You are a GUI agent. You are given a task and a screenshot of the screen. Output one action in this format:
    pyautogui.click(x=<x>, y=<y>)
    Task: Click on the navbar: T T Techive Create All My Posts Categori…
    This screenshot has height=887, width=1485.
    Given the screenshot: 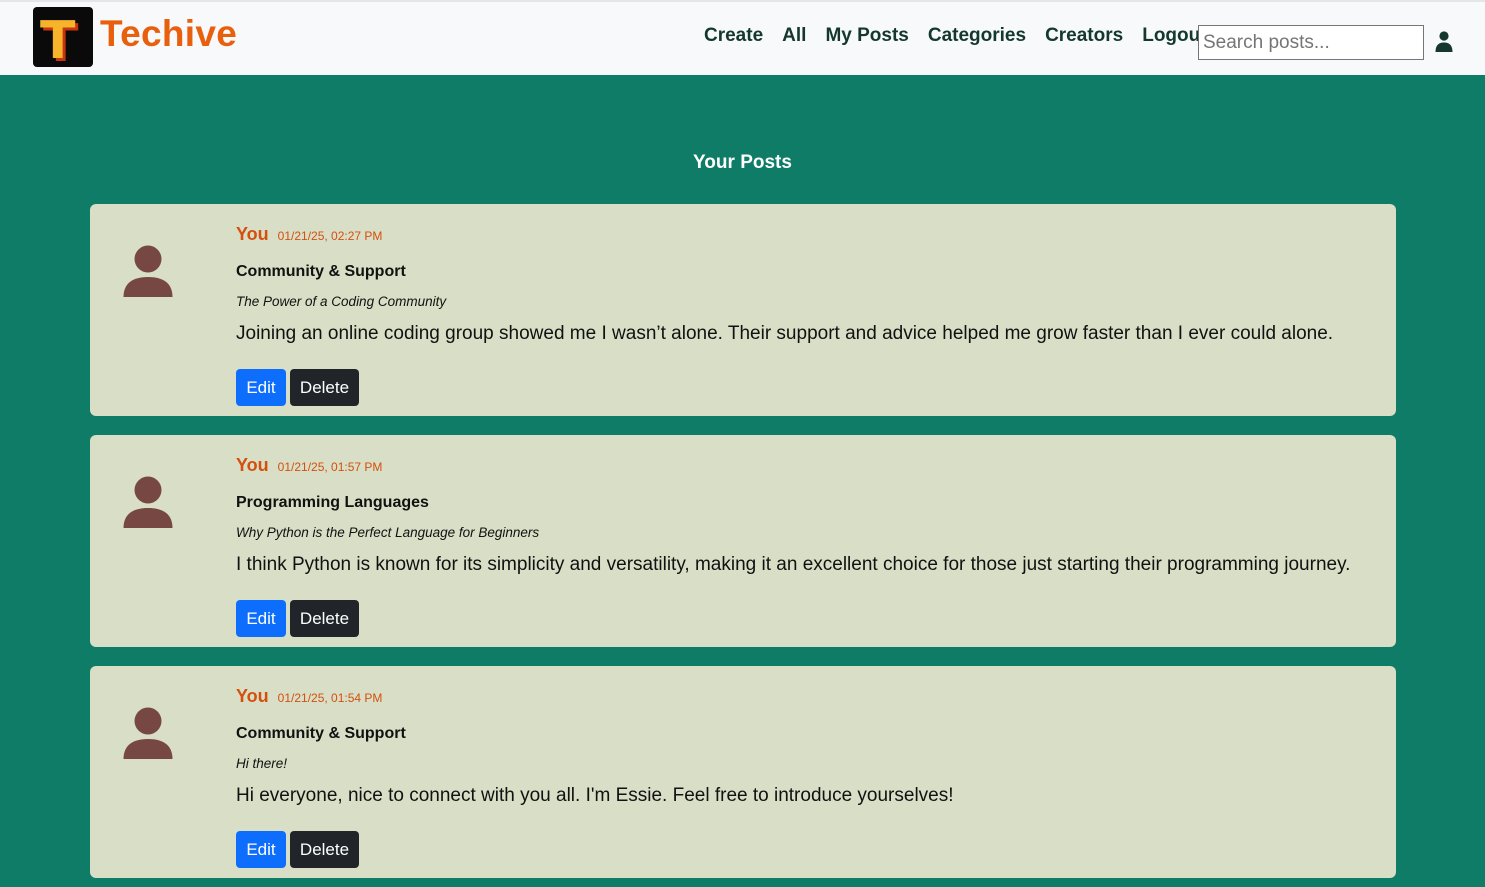 What is the action you would take?
    pyautogui.click(x=742, y=37)
    